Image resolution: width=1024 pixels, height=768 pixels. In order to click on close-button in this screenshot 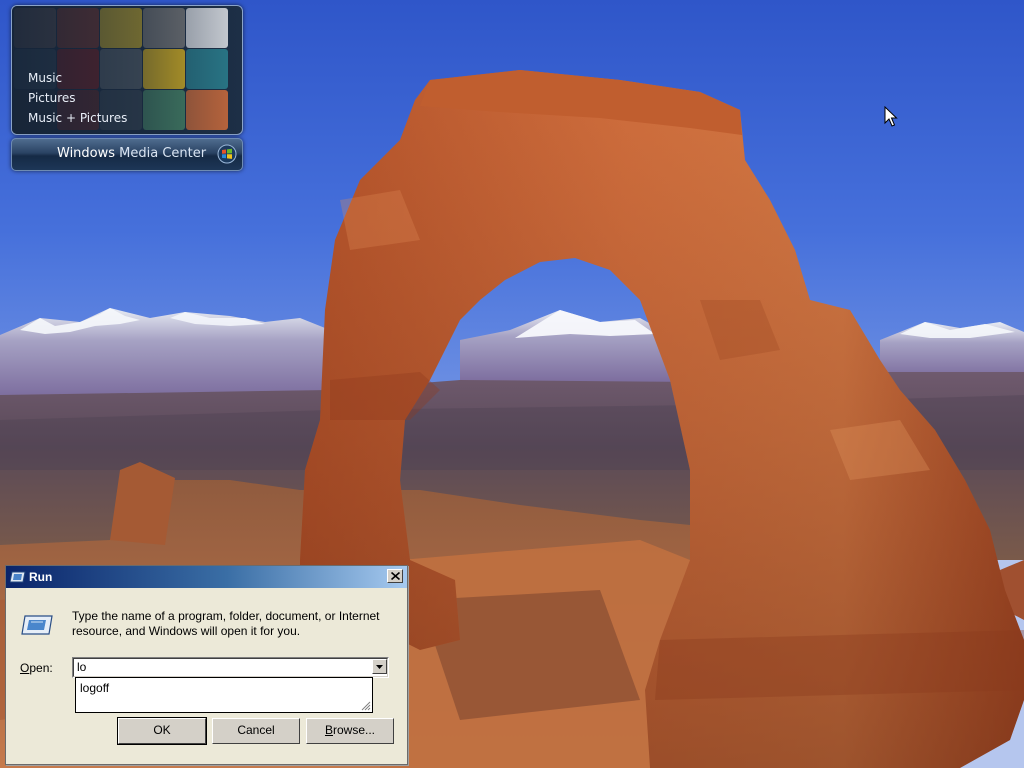, I will do `click(395, 576)`.